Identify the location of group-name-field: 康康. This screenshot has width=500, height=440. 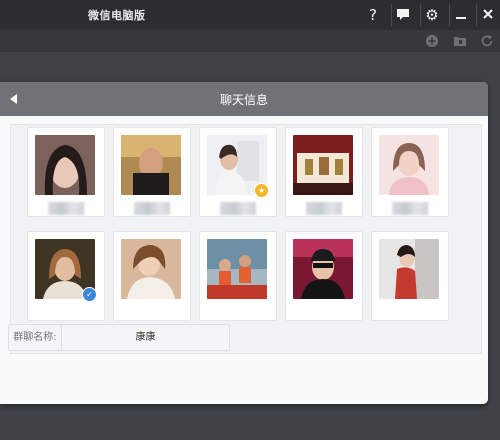
(145, 337).